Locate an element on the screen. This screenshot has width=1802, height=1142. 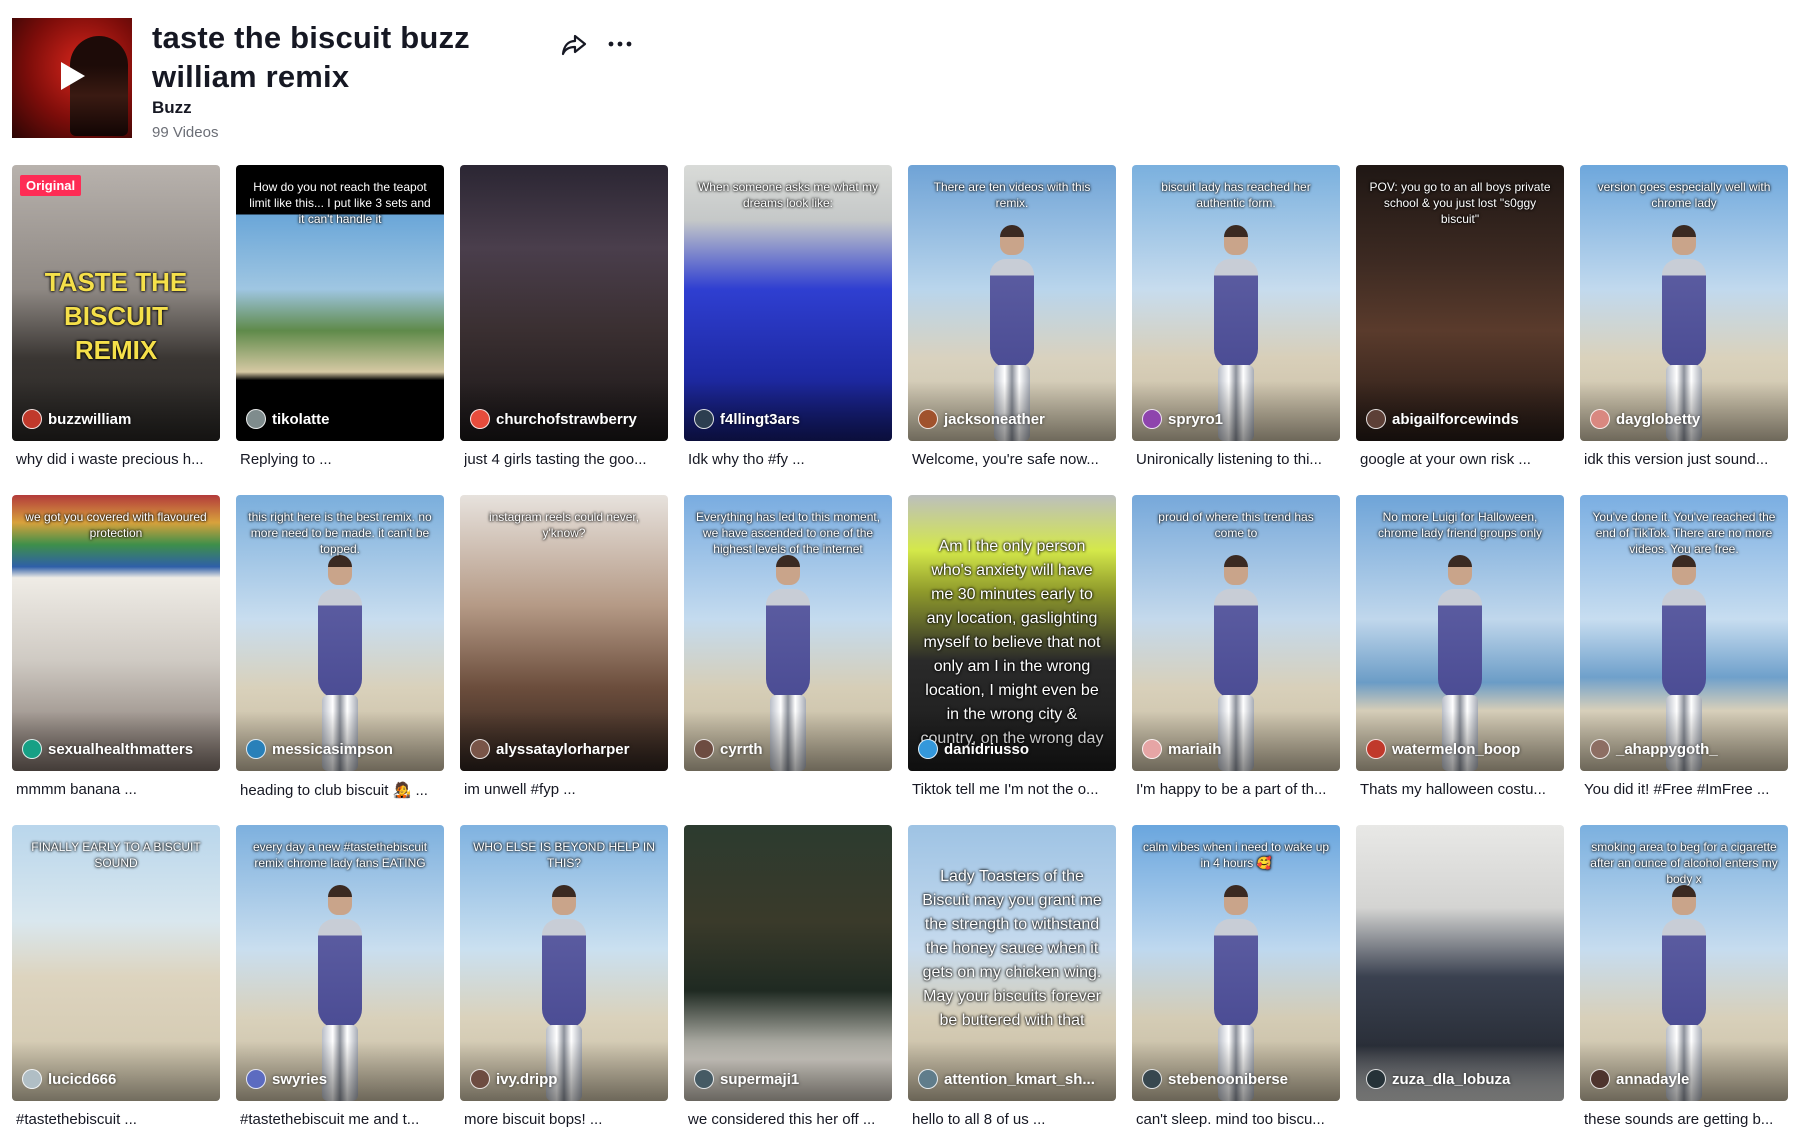
video-author: dayglobetty is located at coordinates (1645, 419).